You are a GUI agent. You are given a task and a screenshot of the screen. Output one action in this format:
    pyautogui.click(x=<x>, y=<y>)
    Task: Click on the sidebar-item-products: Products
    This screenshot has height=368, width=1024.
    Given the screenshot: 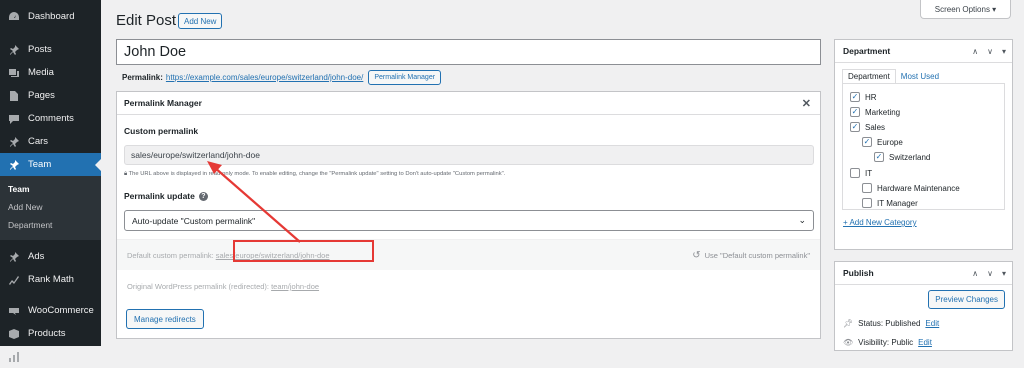 What is the action you would take?
    pyautogui.click(x=50, y=333)
    